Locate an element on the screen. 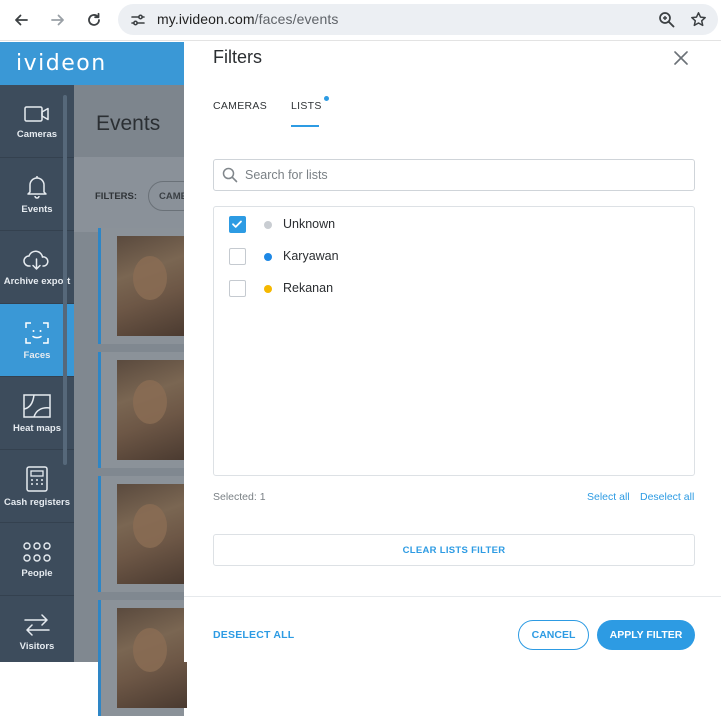 The width and height of the screenshot is (721, 716). search-field is located at coordinates (454, 175).